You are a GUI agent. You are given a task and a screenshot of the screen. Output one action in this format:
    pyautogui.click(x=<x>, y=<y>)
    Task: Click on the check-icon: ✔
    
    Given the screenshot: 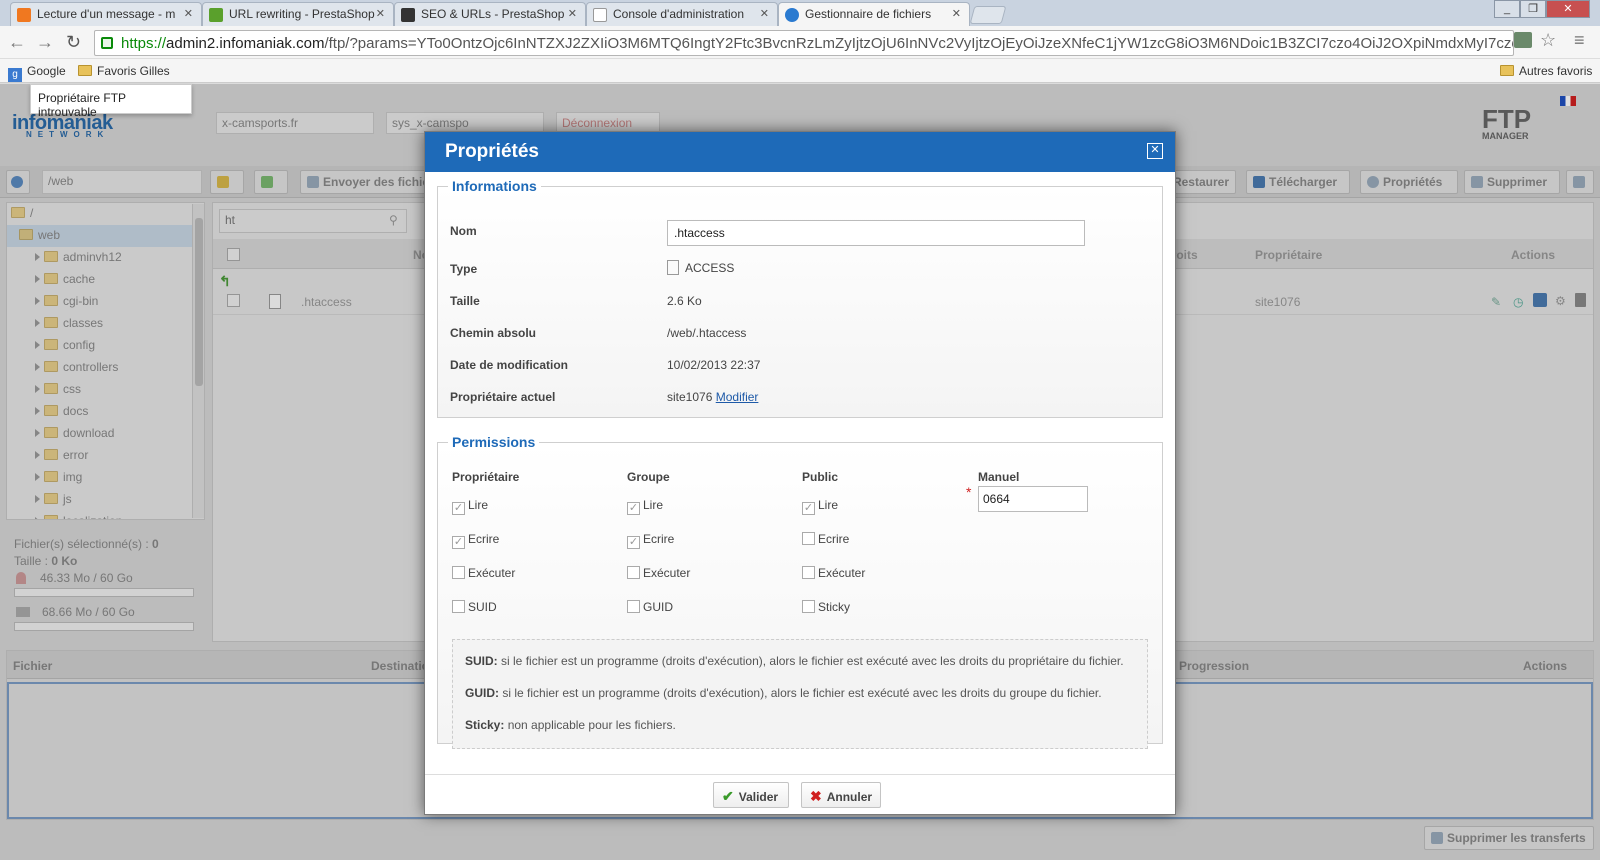 What is the action you would take?
    pyautogui.click(x=728, y=796)
    